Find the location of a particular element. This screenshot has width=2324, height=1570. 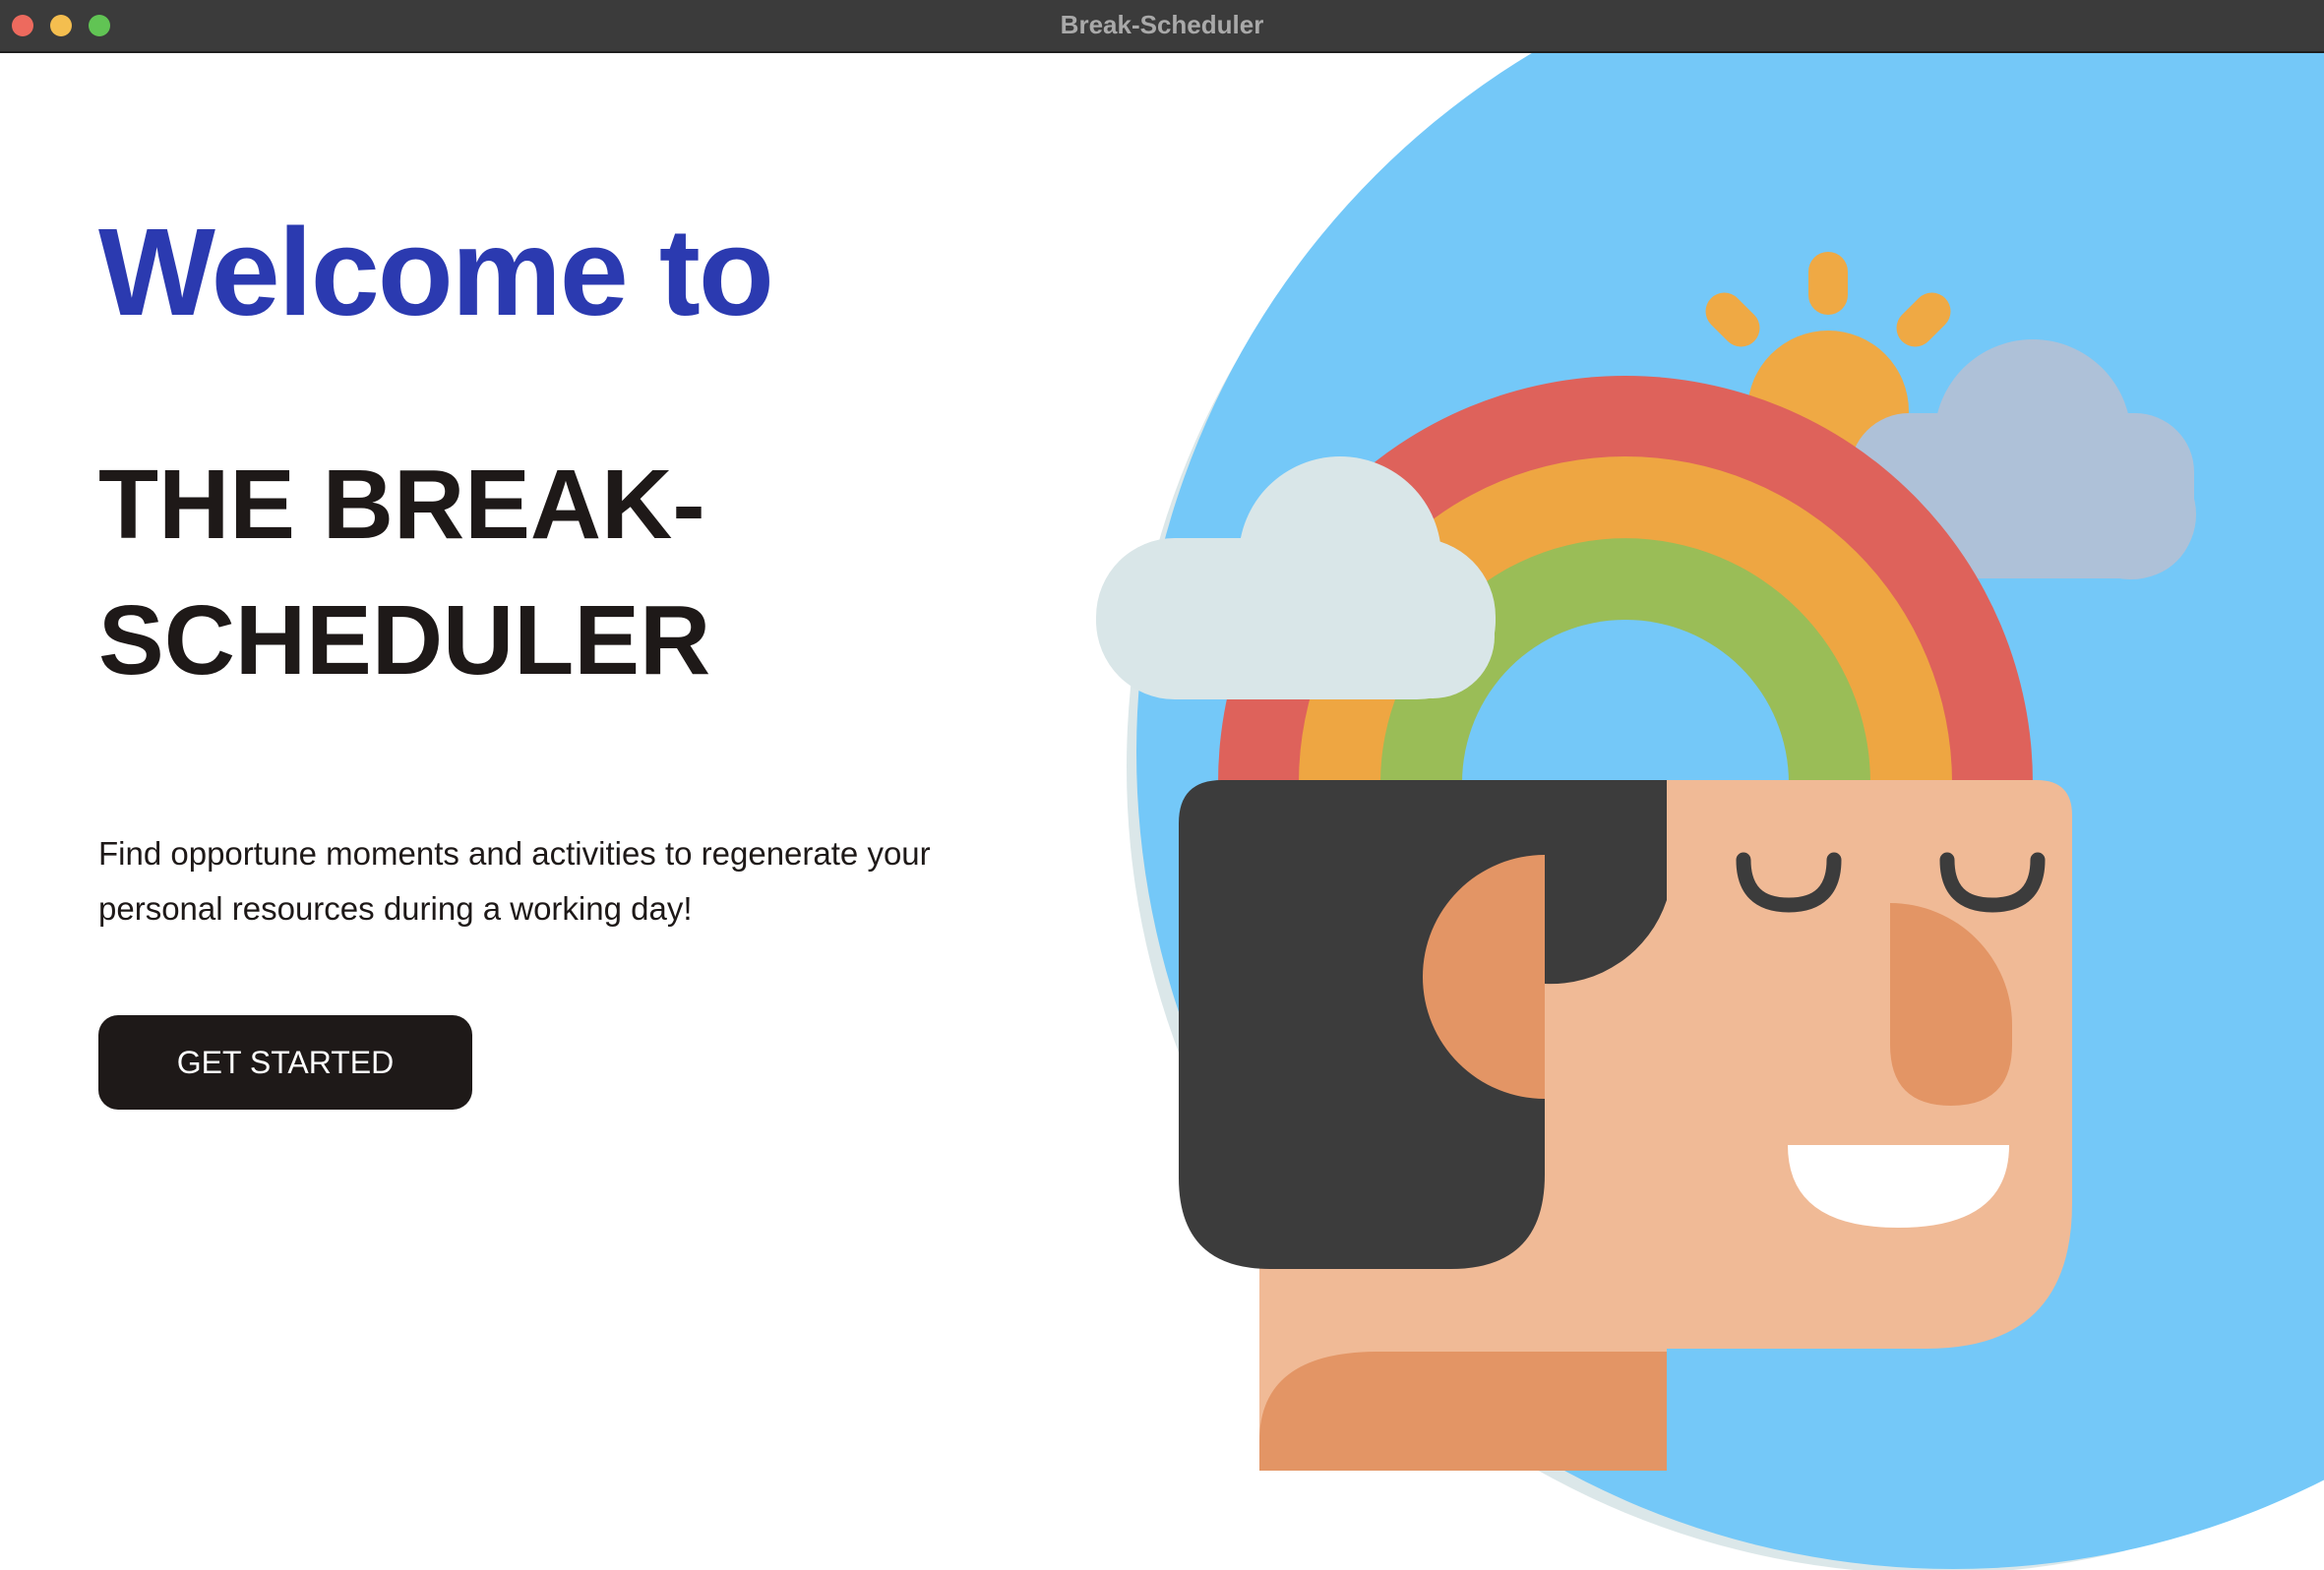

window-title: Break-Scheduler is located at coordinates (1162, 25).